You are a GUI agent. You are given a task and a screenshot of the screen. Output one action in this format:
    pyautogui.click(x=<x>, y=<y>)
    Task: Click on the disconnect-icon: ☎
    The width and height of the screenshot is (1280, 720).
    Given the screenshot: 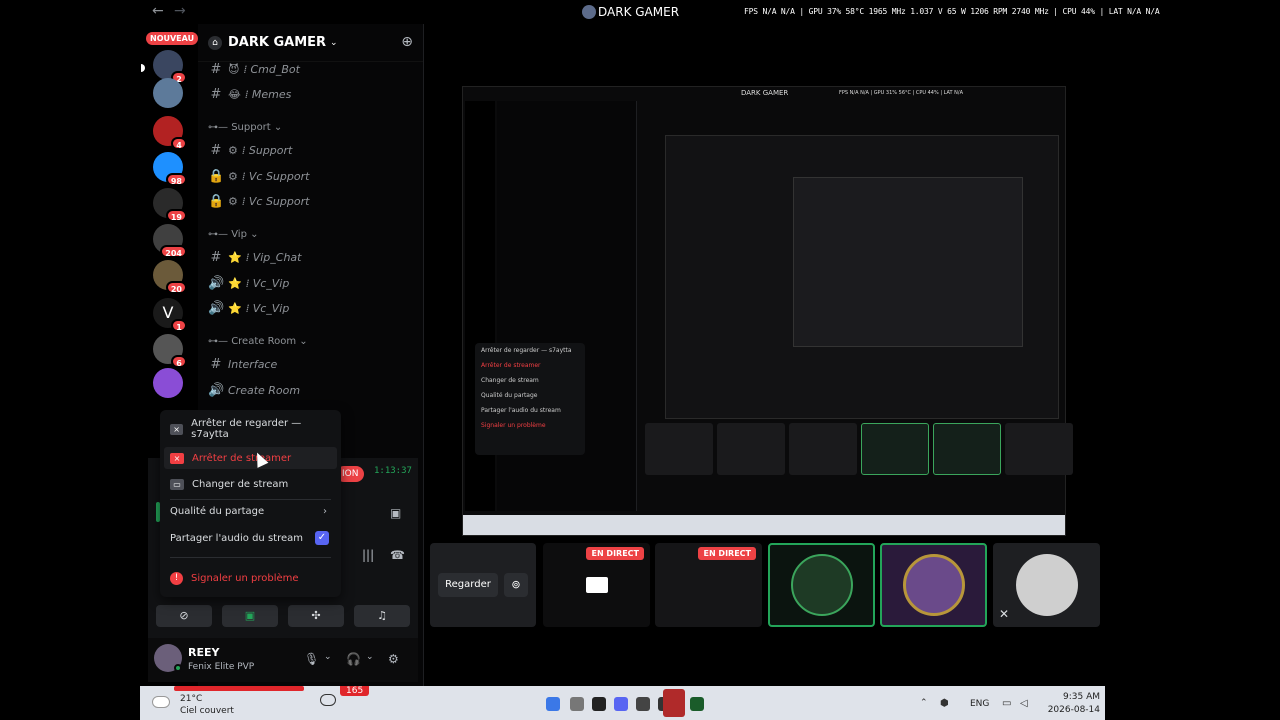 What is the action you would take?
    pyautogui.click(x=397, y=555)
    